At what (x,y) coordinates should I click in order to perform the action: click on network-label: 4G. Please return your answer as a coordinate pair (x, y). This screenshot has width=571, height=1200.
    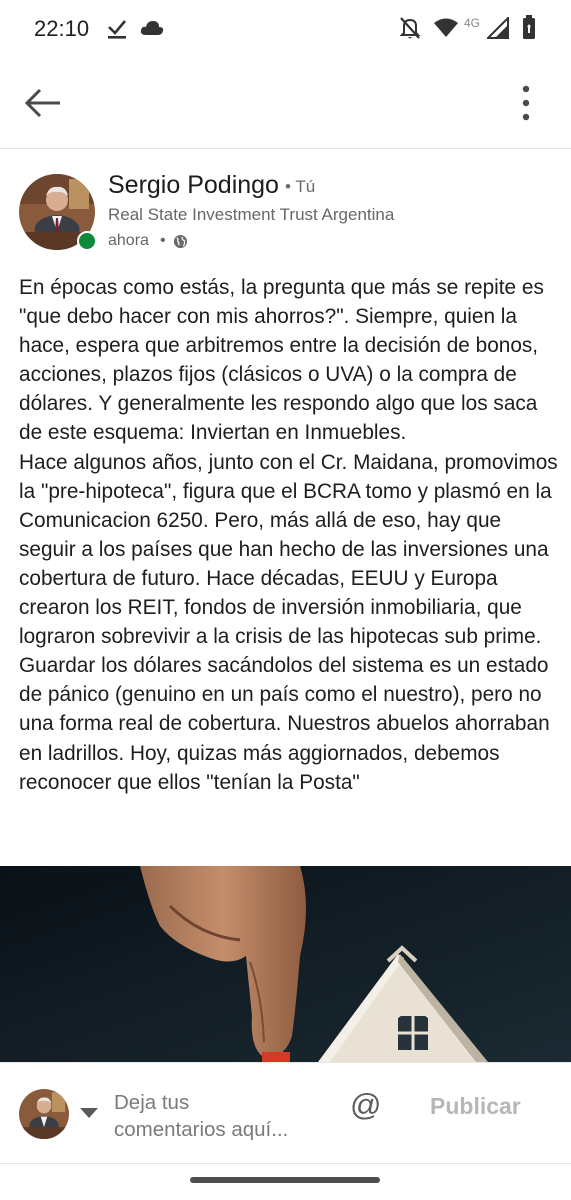
    Looking at the image, I should click on (472, 23).